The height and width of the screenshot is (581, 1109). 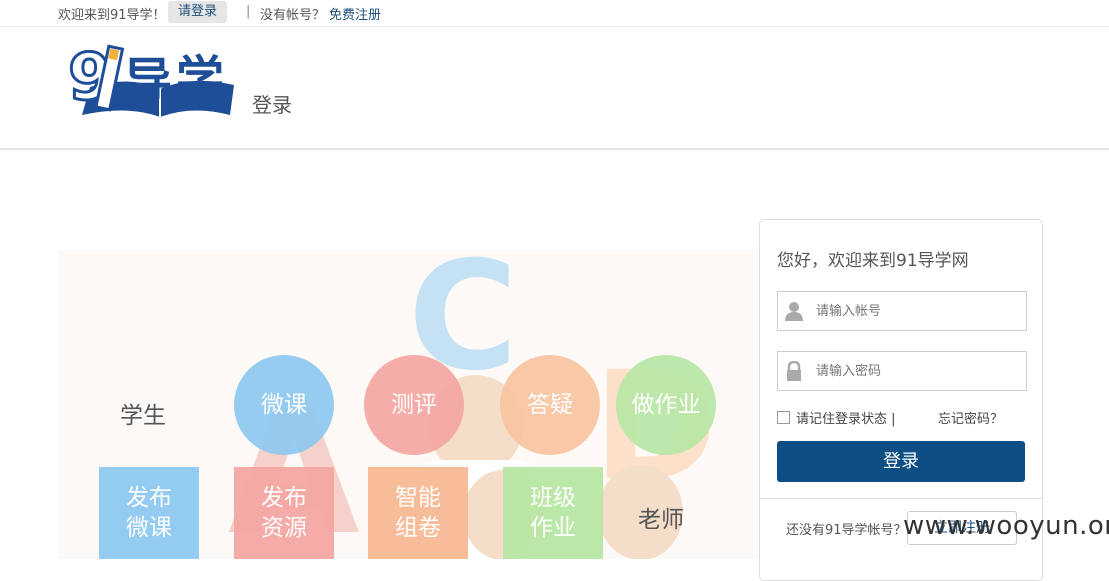 I want to click on site-logo: 9 导 学, so click(x=152, y=78).